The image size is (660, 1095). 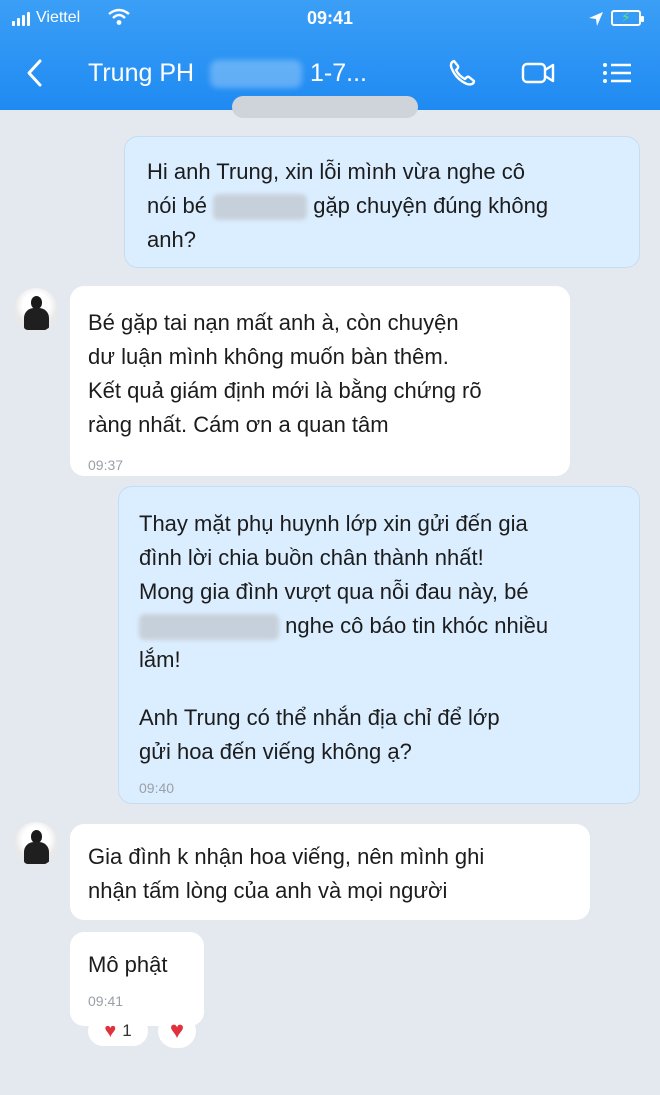 What do you see at coordinates (160, 659) in the screenshot?
I see `message-line: lắm!` at bounding box center [160, 659].